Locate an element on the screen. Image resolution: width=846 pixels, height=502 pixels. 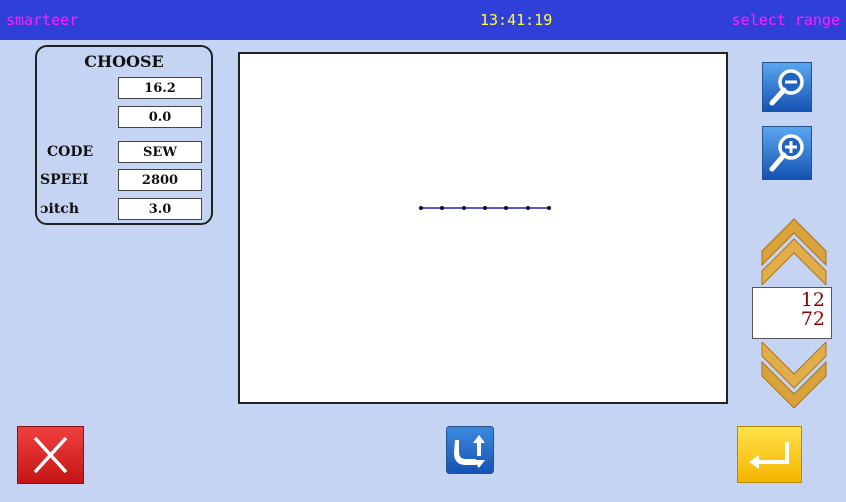
zoom-out-icon is located at coordinates (787, 87).